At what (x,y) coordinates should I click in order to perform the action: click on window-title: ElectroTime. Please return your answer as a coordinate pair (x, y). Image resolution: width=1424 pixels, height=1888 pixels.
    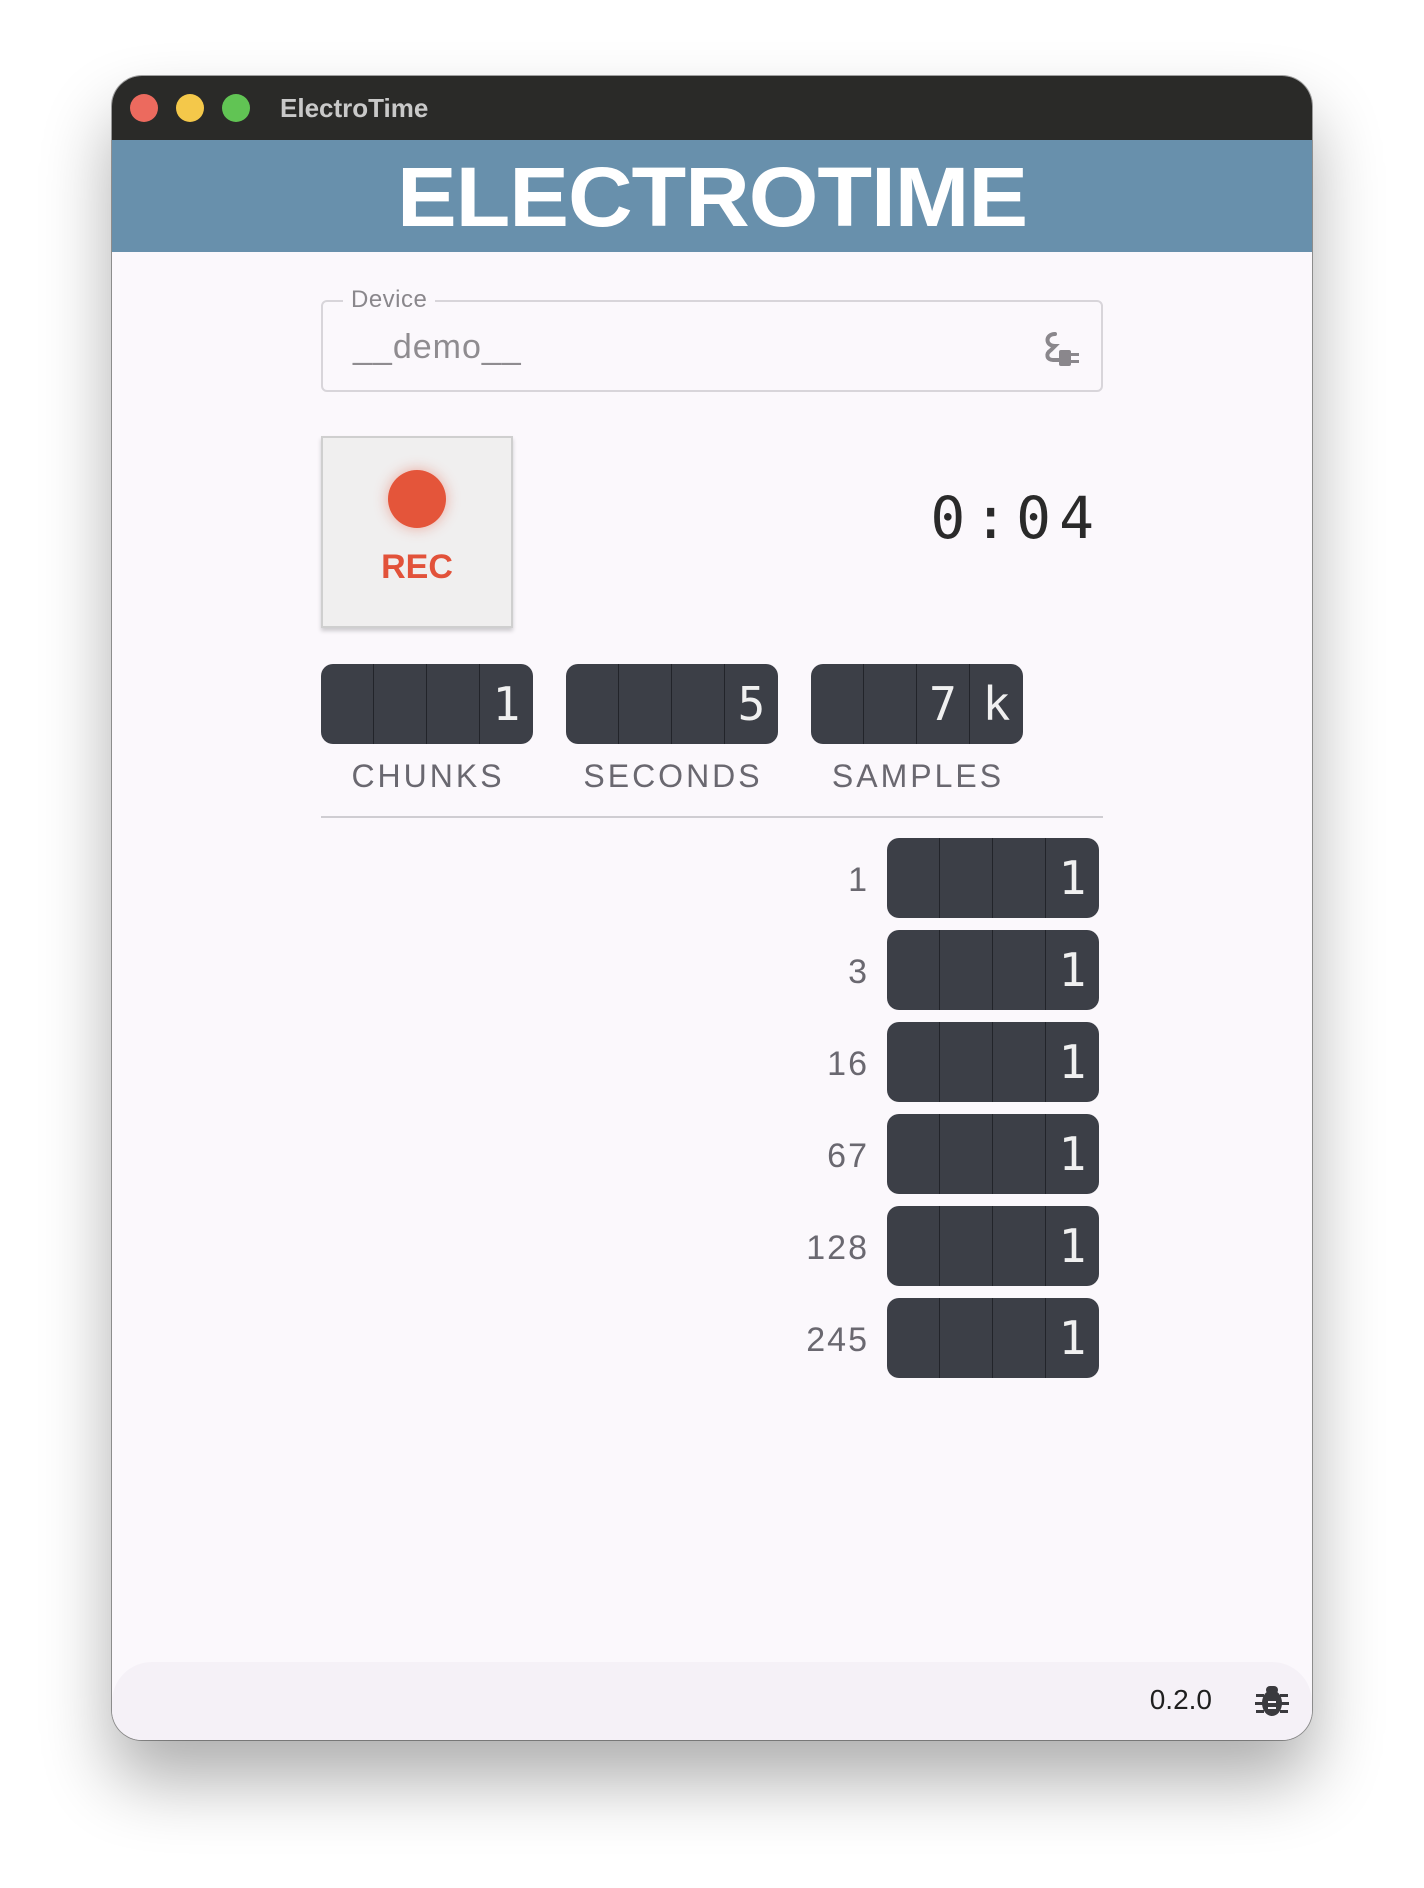
    Looking at the image, I should click on (354, 108).